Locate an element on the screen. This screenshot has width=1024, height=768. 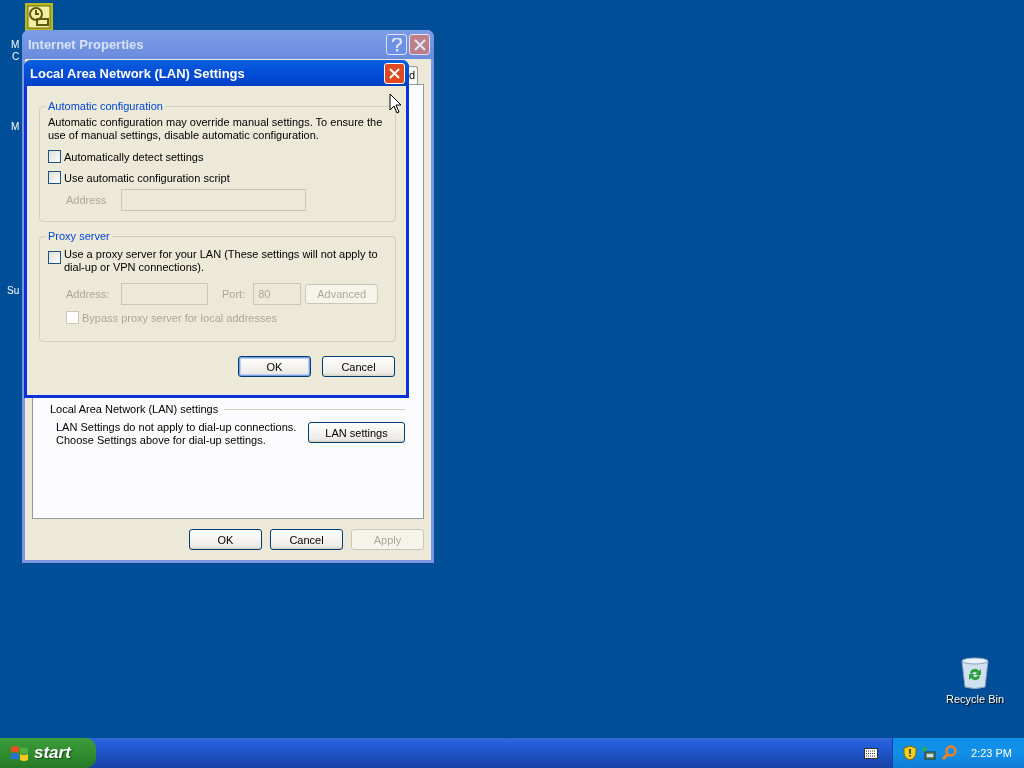
desktop-icon-label: Su is located at coordinates (13, 290).